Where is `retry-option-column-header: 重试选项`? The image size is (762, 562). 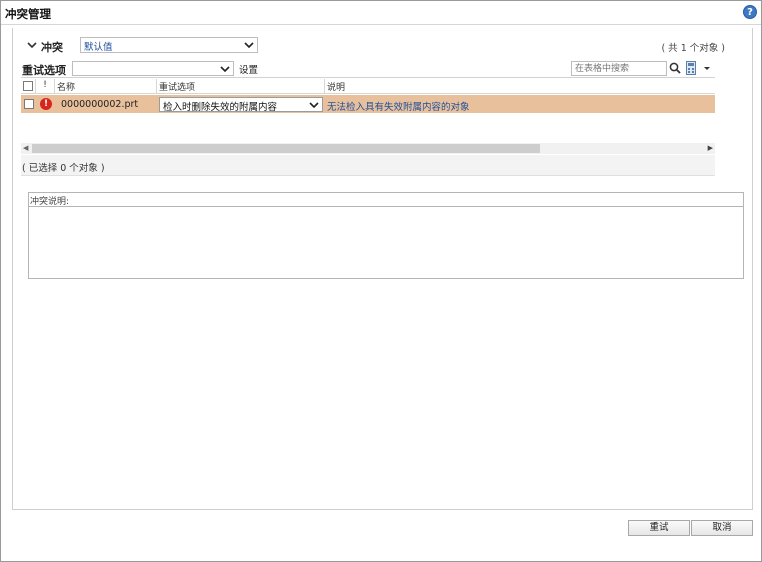 retry-option-column-header: 重试选项 is located at coordinates (241, 86).